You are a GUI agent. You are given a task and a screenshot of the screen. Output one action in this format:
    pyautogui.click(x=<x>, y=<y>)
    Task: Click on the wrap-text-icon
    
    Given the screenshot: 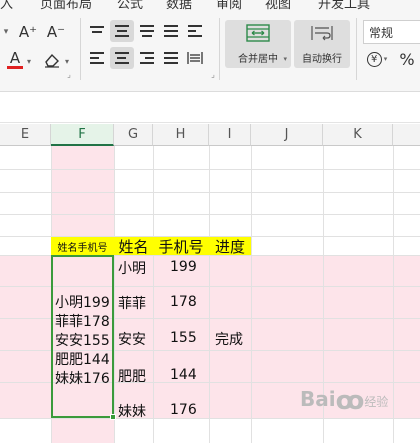 What is the action you would take?
    pyautogui.click(x=322, y=33)
    